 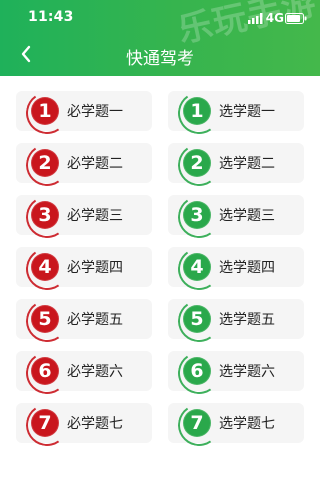 I want to click on optional-set-5-card: 5 选学题五, so click(x=236, y=319).